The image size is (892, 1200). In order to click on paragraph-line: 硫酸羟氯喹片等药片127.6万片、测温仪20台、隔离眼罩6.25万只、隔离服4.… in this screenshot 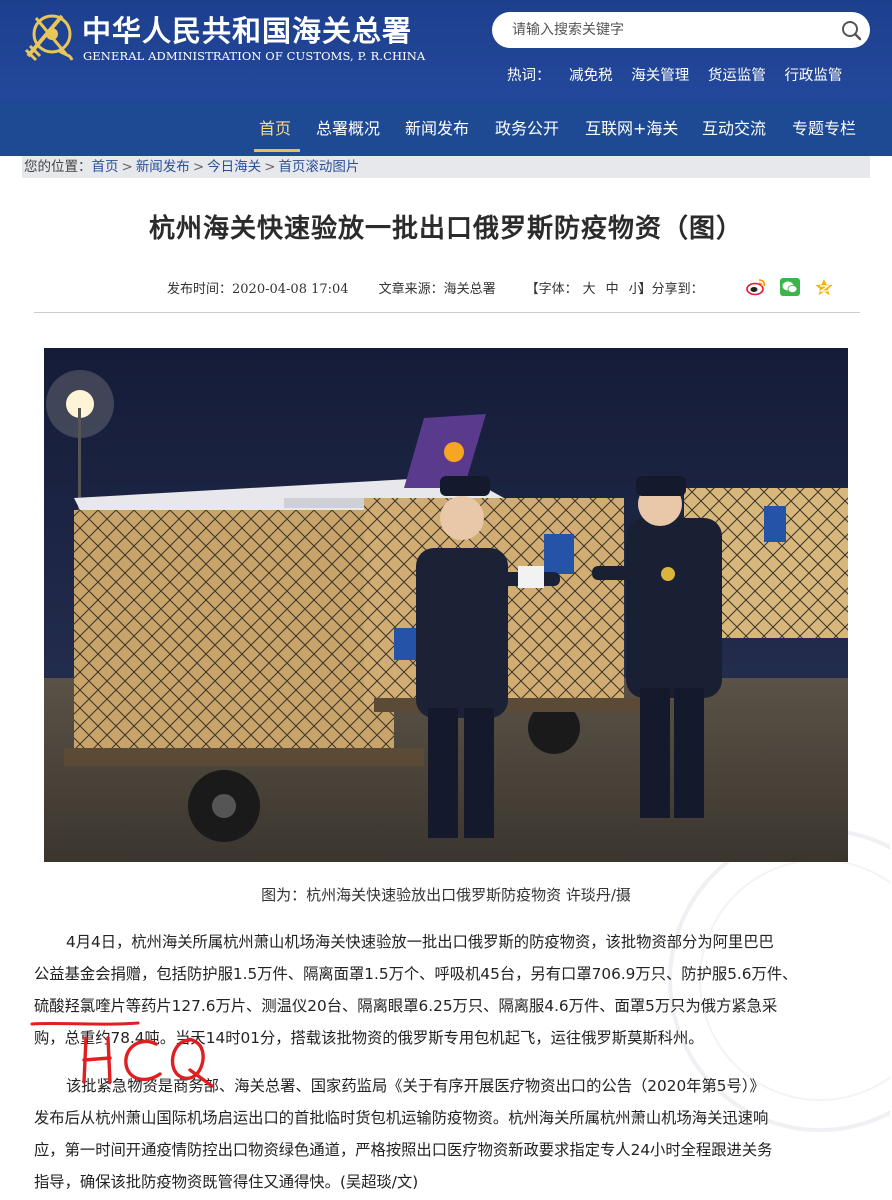, I will do `click(406, 1006)`.